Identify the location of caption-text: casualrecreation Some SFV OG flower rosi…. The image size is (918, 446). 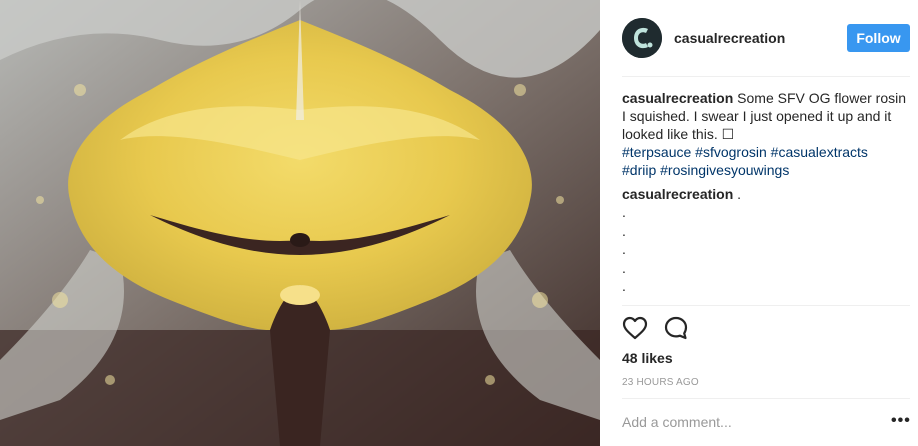
(767, 134).